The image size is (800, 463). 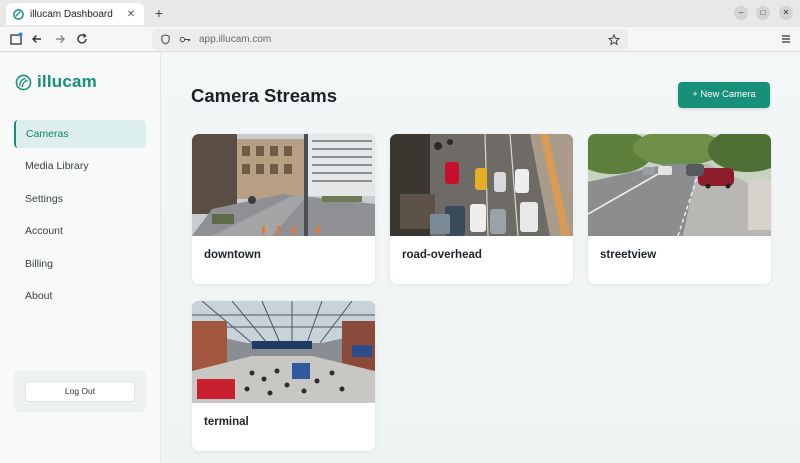 I want to click on page-title: Camera Streams, so click(x=264, y=95).